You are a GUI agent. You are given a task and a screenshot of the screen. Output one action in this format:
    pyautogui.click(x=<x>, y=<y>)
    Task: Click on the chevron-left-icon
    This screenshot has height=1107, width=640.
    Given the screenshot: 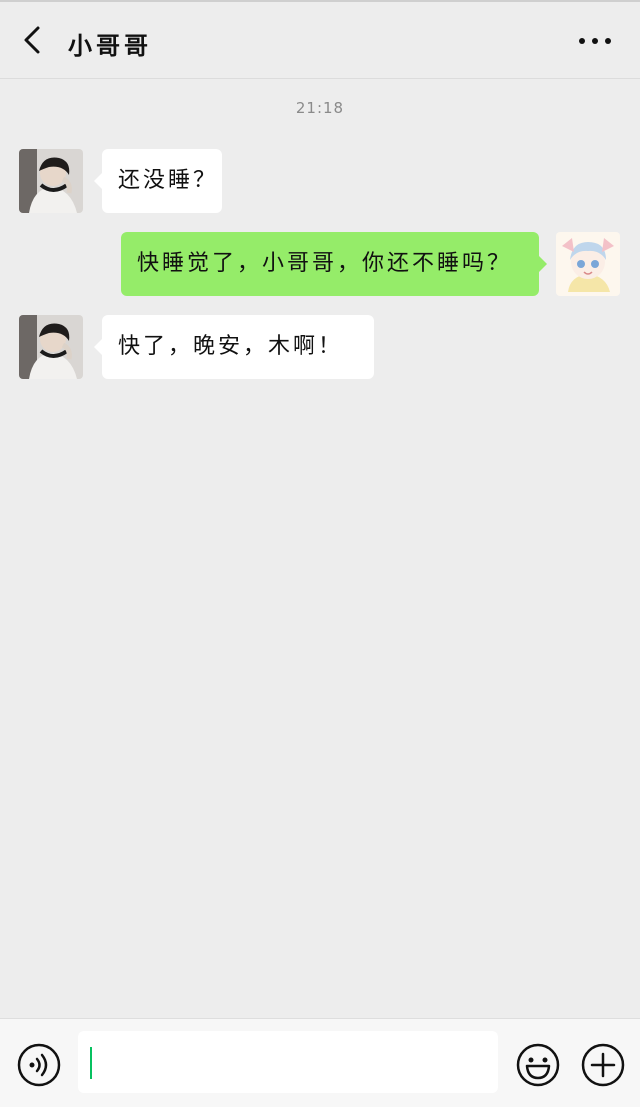 What is the action you would take?
    pyautogui.click(x=32, y=40)
    